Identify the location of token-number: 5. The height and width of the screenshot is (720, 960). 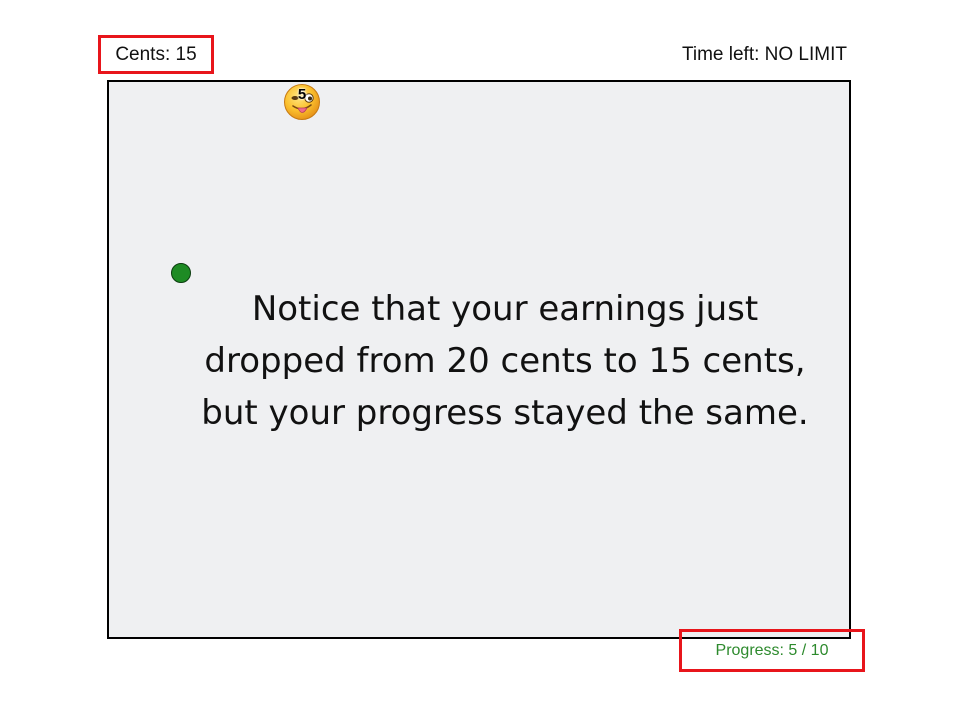
(302, 94).